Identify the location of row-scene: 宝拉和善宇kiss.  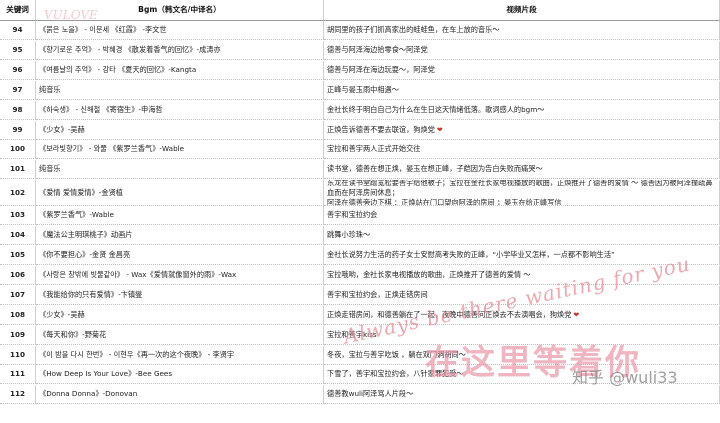
(522, 335).